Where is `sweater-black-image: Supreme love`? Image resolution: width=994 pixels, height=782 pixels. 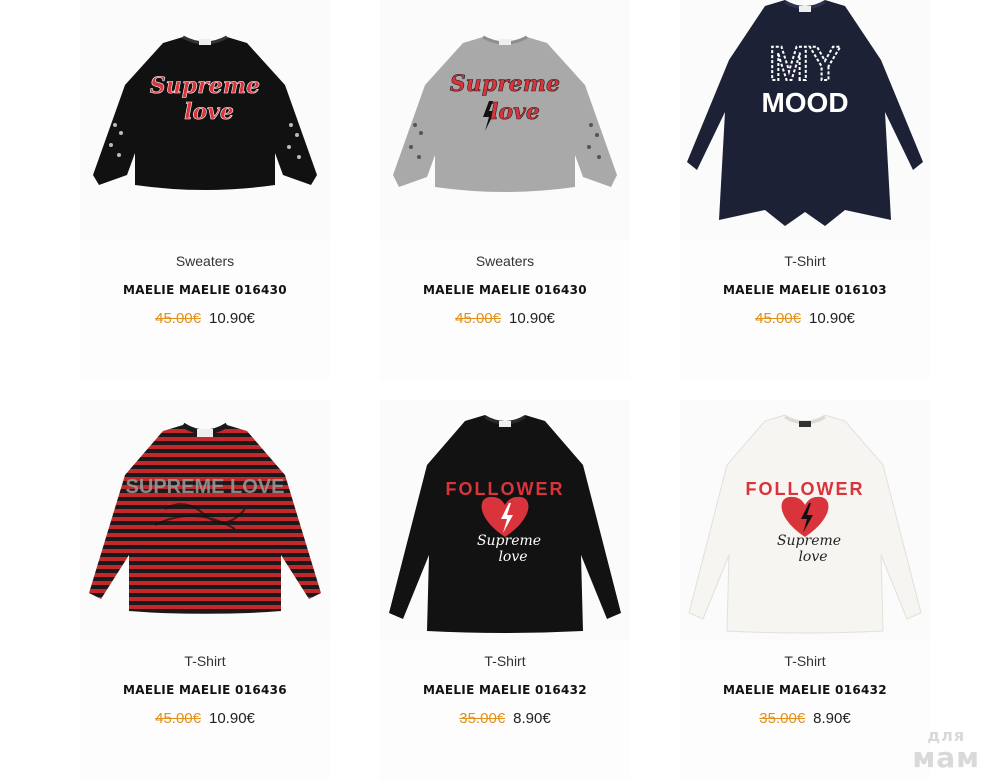 sweater-black-image: Supreme love is located at coordinates (205, 112).